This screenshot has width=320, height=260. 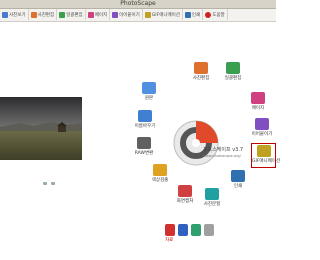 I want to click on app-name: 포토스케이프 v3.7, so click(x=223, y=150).